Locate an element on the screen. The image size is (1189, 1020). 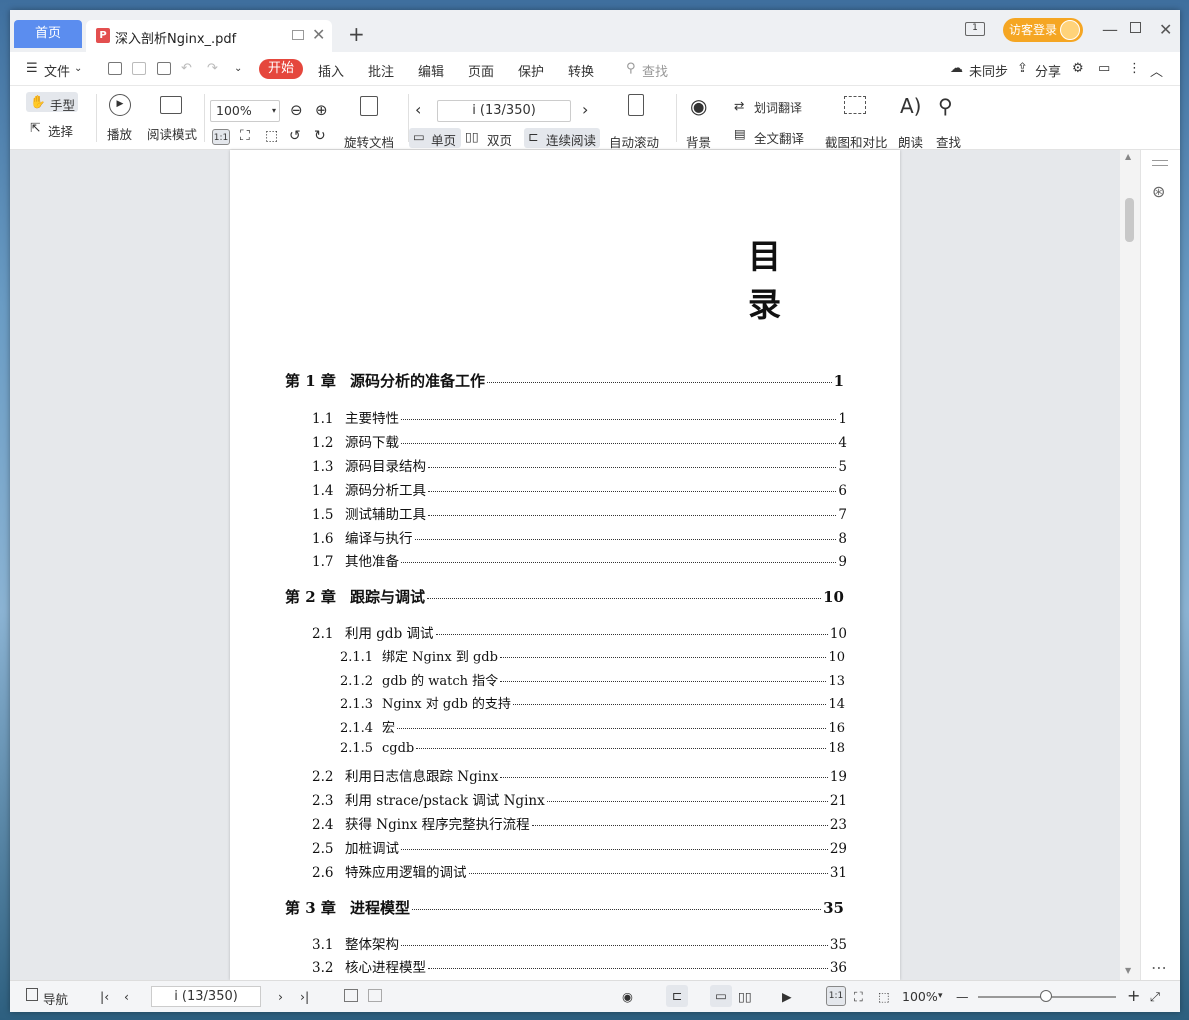
actual-size-icon: 1:1 is located at coordinates (221, 137).